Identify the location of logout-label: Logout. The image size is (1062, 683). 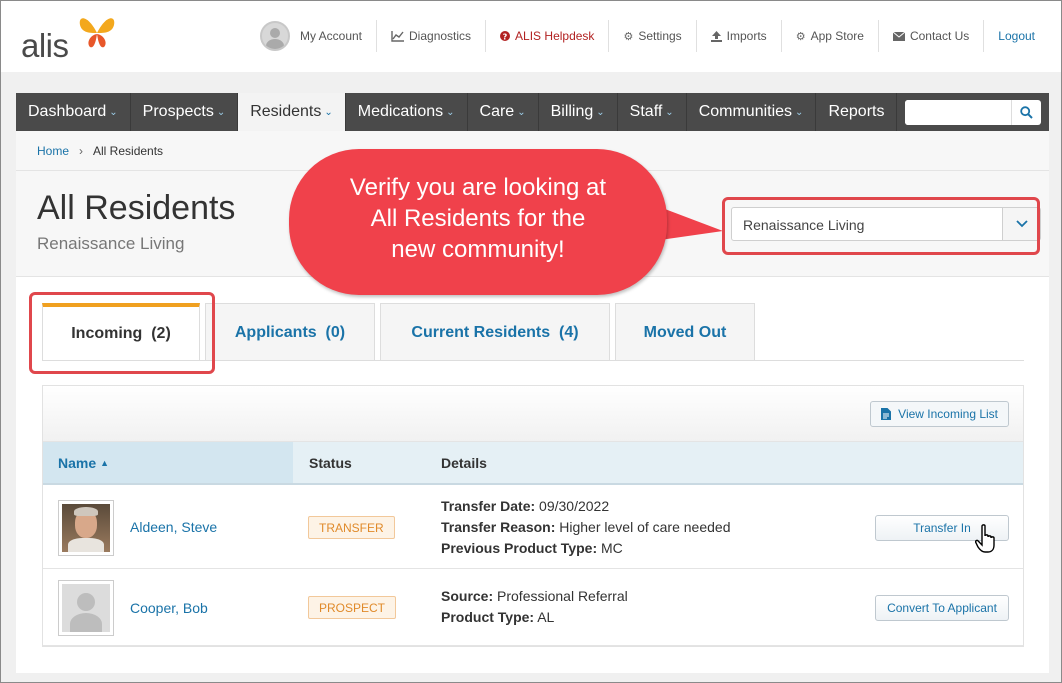
(1016, 36).